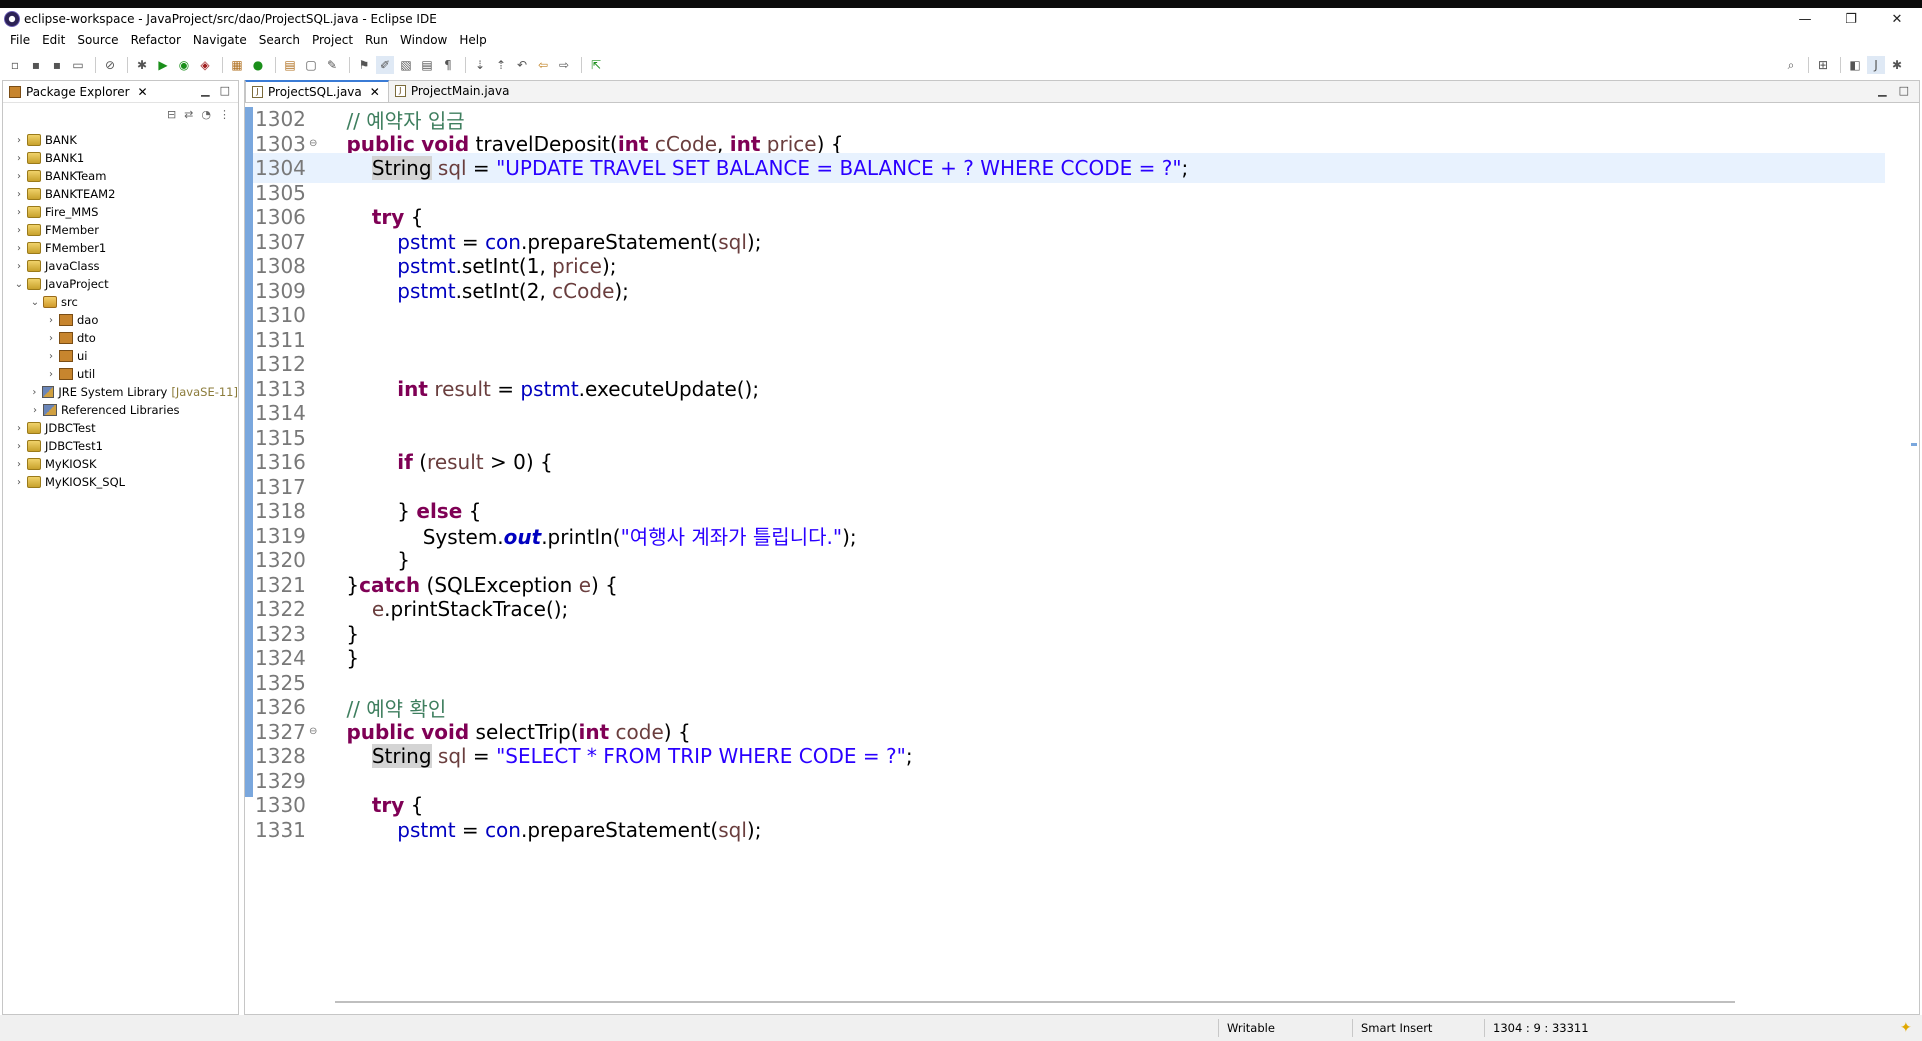 This screenshot has width=1922, height=1041. I want to click on menu-refactor: Refactor, so click(156, 40).